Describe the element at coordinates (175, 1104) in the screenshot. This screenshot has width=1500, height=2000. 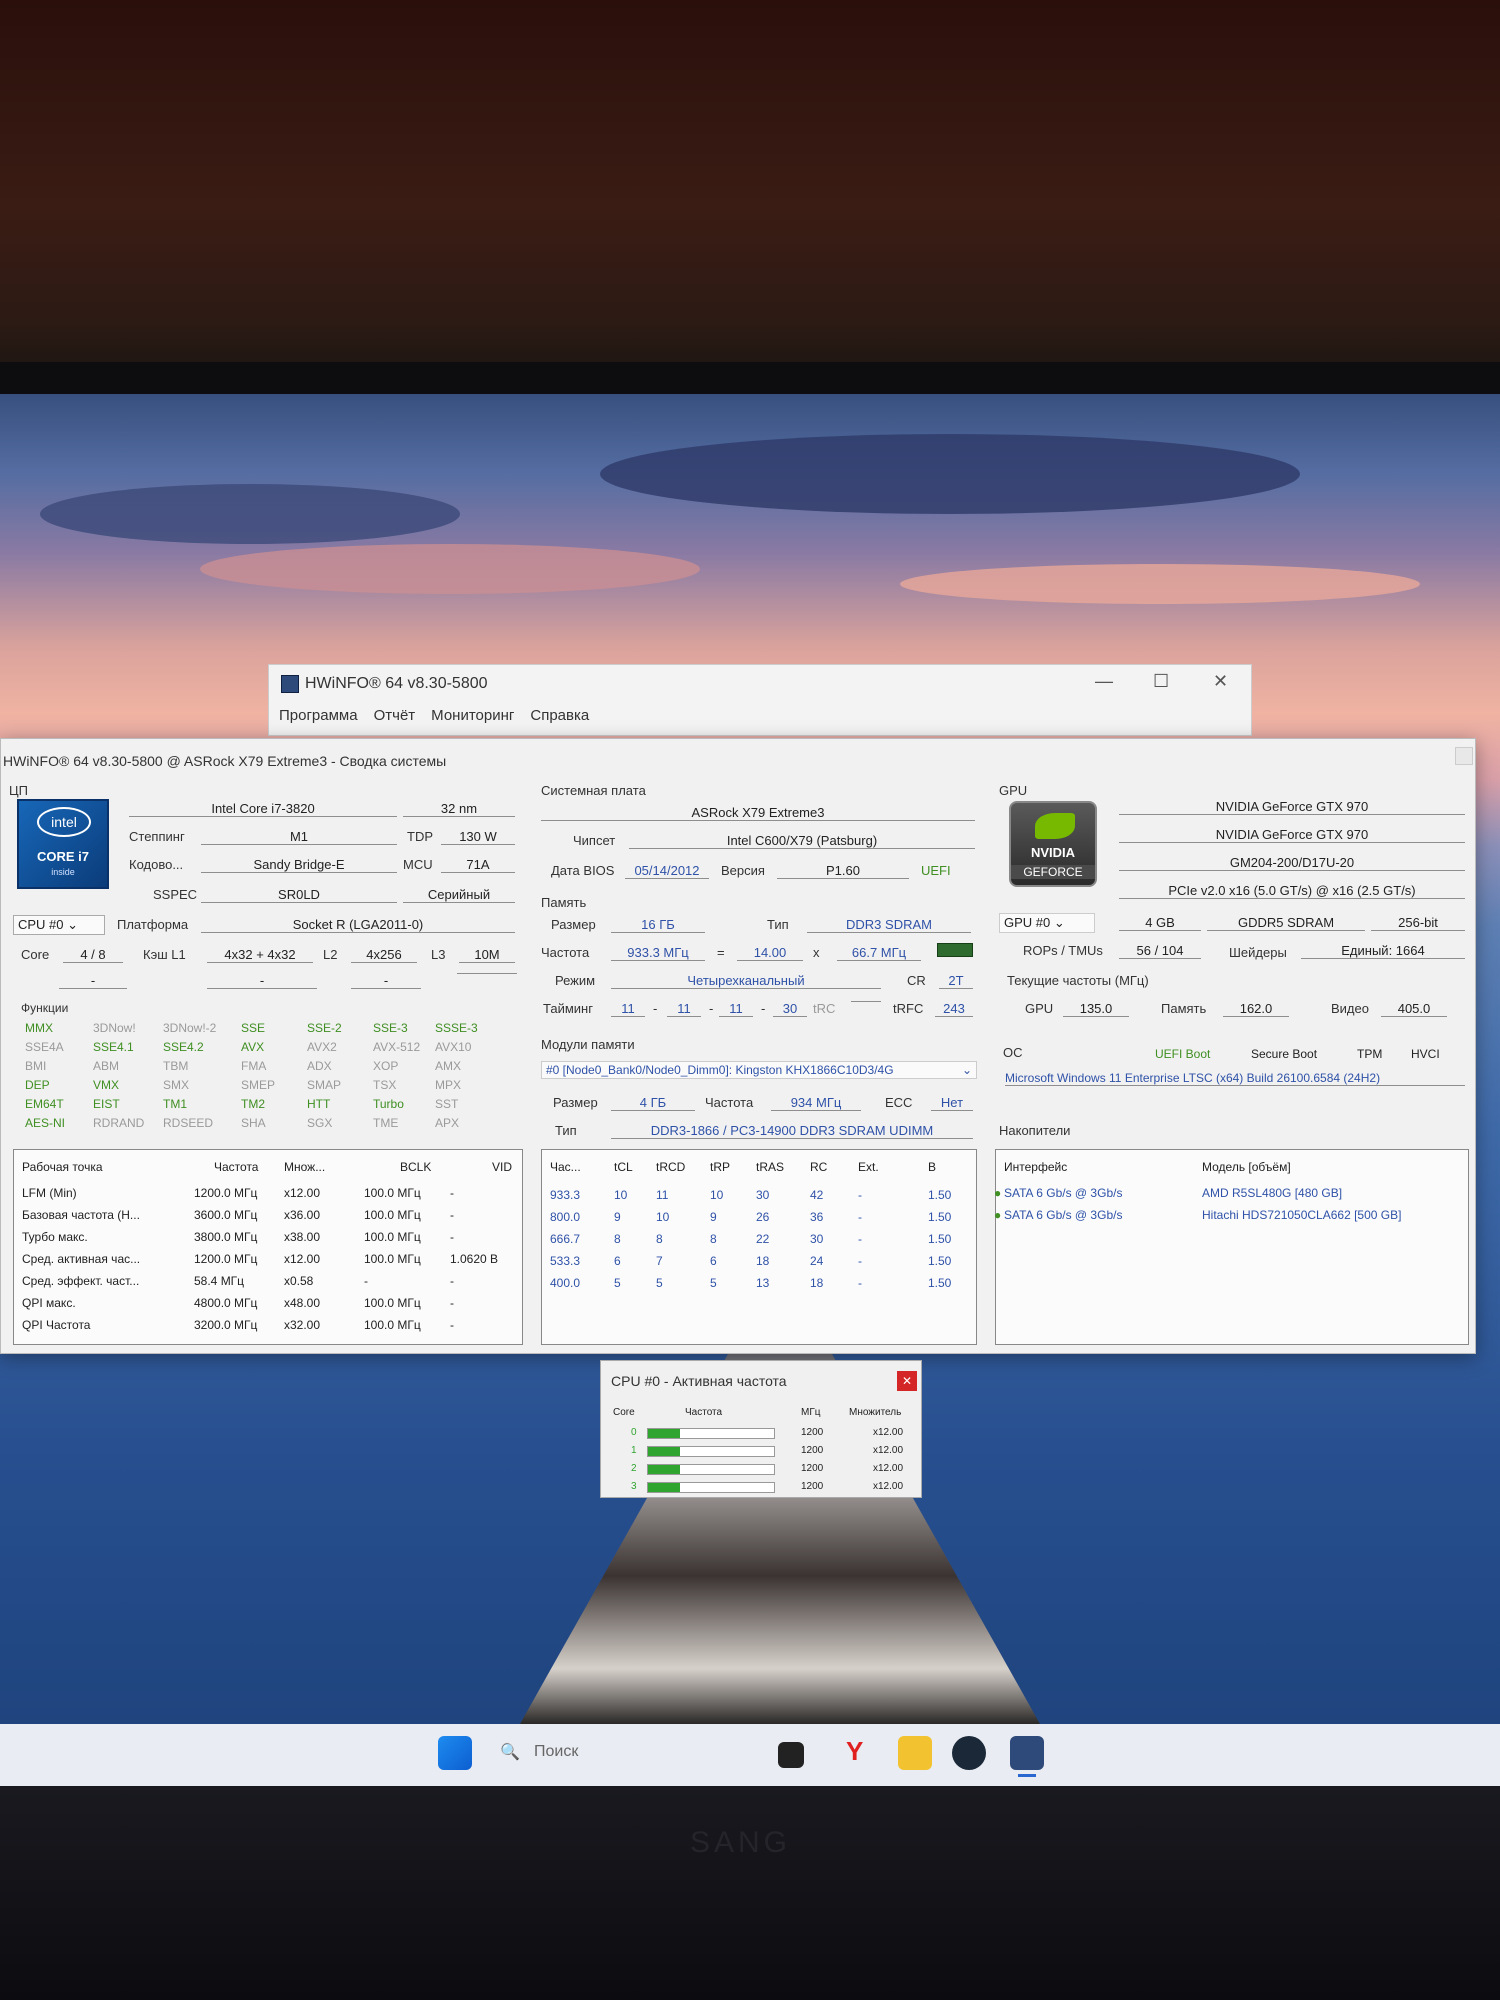
I see `cpu-feature-flag: TM1` at that location.